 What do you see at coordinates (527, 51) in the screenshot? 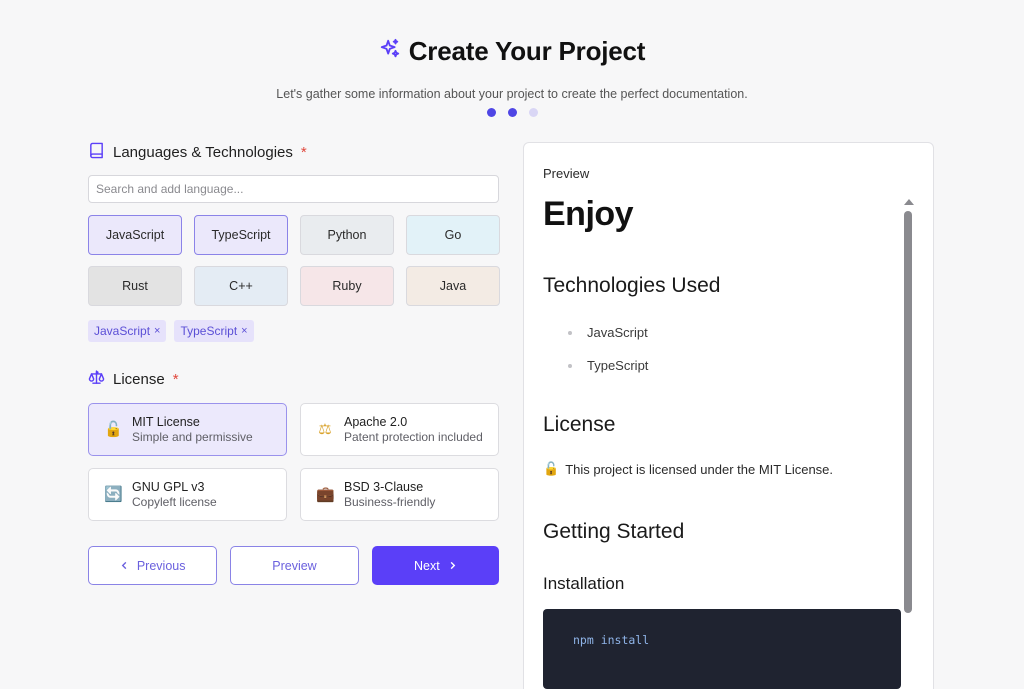
I see `page-title: Create Your Project` at bounding box center [527, 51].